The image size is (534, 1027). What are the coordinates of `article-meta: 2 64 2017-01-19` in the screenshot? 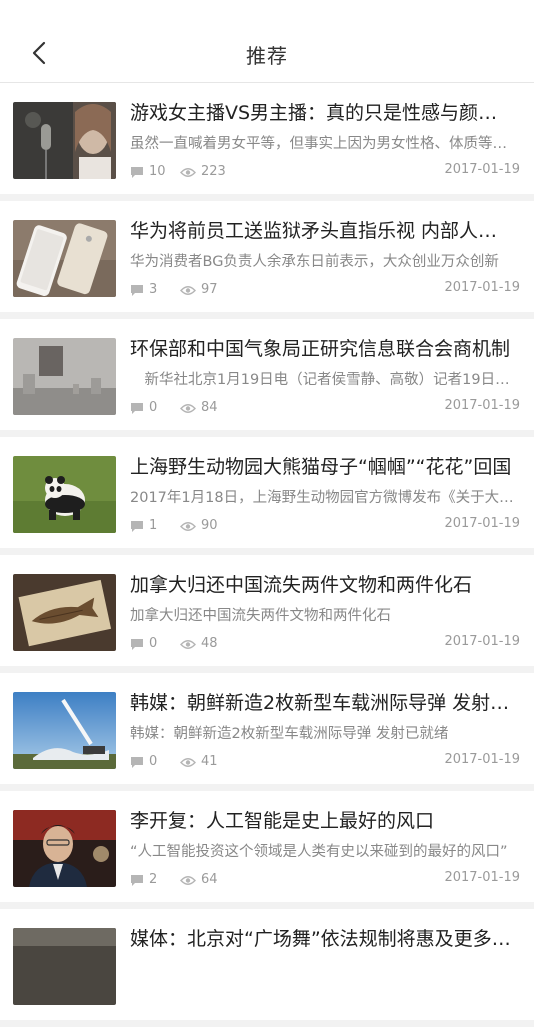 It's located at (325, 880).